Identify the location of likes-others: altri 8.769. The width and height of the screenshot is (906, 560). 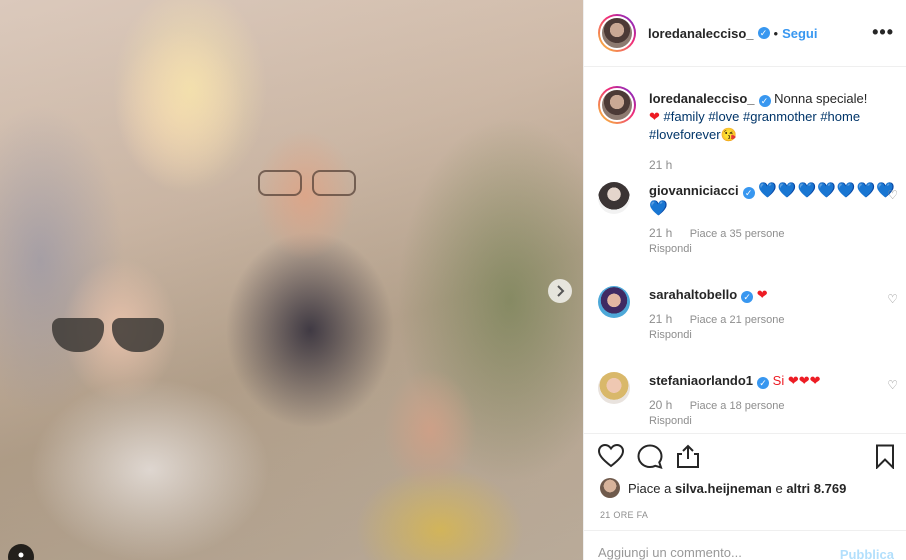
(816, 488).